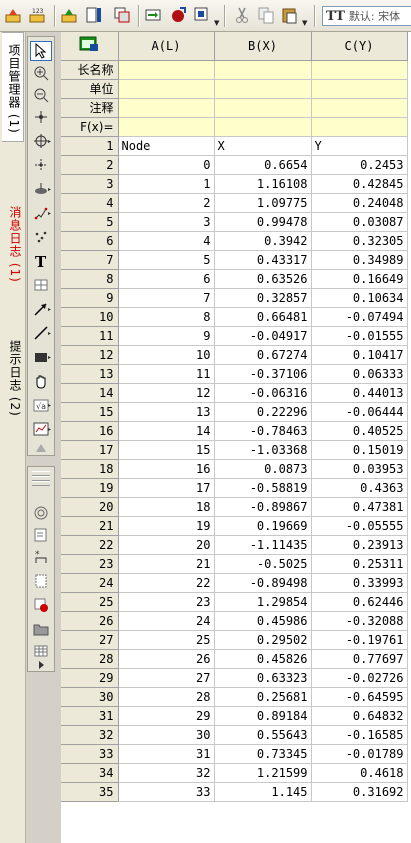 The height and width of the screenshot is (843, 411). What do you see at coordinates (90, 678) in the screenshot?
I see `row-number: 29` at bounding box center [90, 678].